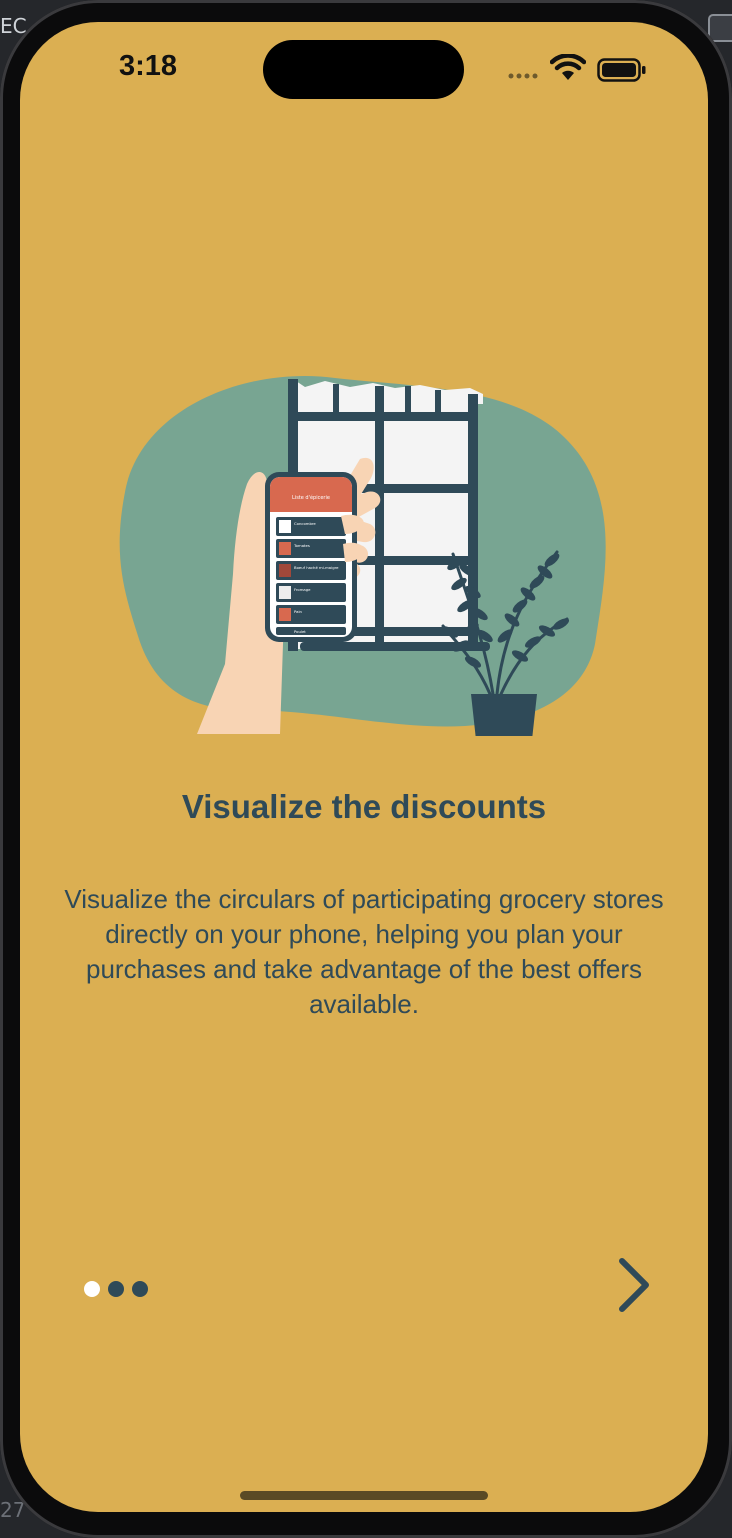 The width and height of the screenshot is (732, 1538). What do you see at coordinates (300, 631) in the screenshot?
I see `phone-item-text: Poulet` at bounding box center [300, 631].